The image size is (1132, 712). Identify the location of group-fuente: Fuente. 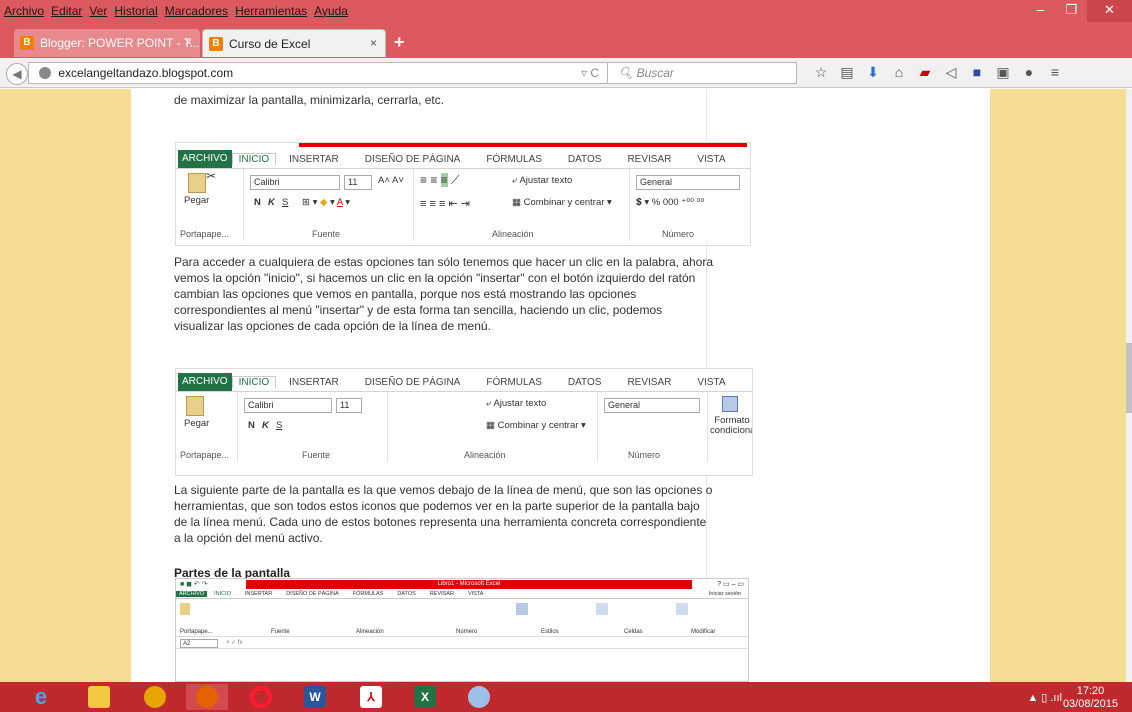
(316, 455).